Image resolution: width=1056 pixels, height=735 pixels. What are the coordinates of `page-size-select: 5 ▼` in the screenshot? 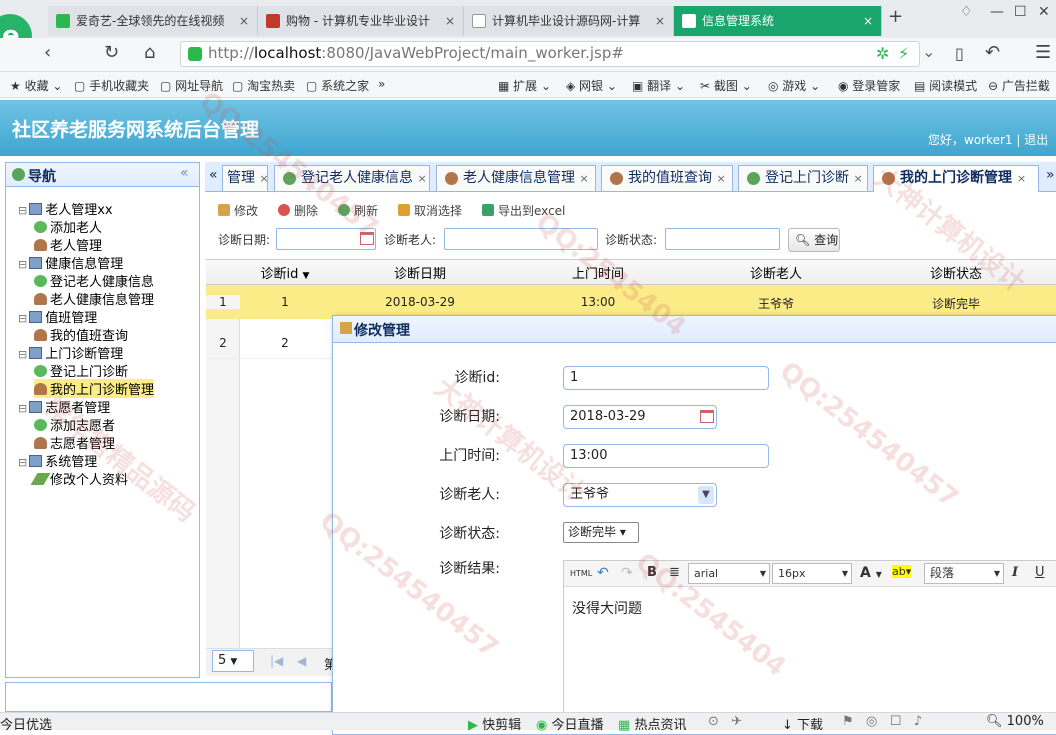 It's located at (233, 661).